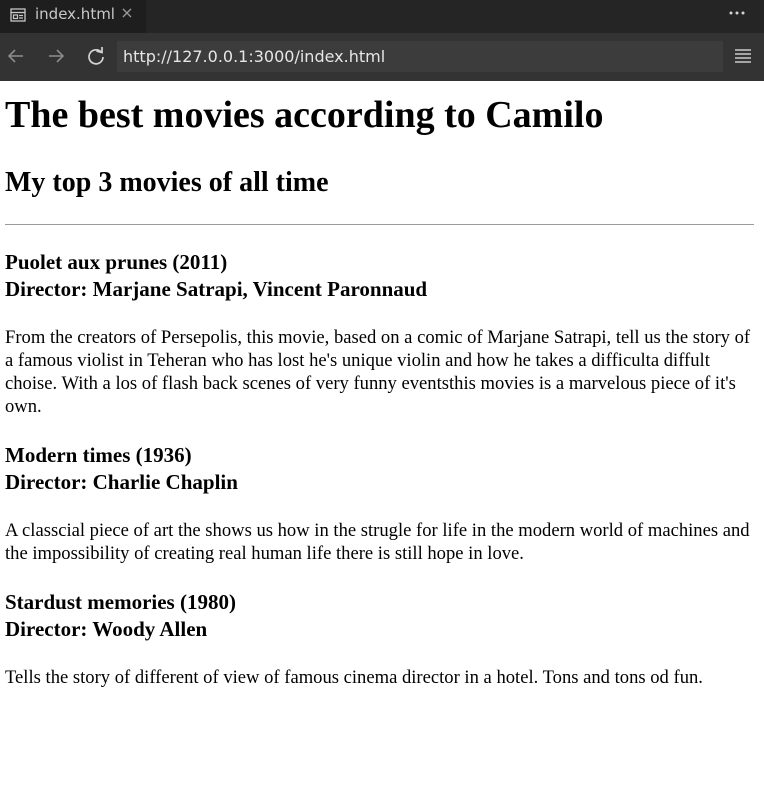 Image resolution: width=764 pixels, height=786 pixels. Describe the element at coordinates (420, 56) in the screenshot. I see `url-input: http://127.0.0.1:3000/index.html` at that location.